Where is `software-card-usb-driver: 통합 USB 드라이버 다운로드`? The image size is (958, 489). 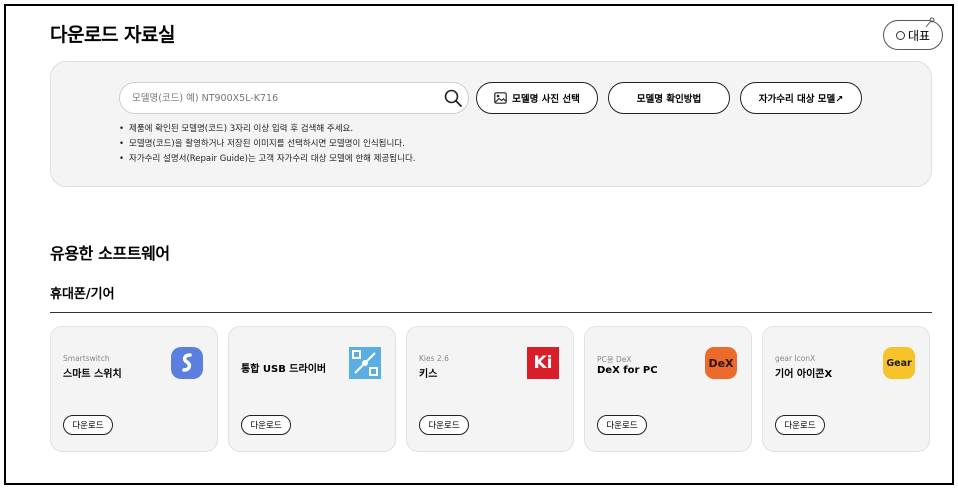
software-card-usb-driver: 통합 USB 드라이버 다운로드 is located at coordinates (312, 389).